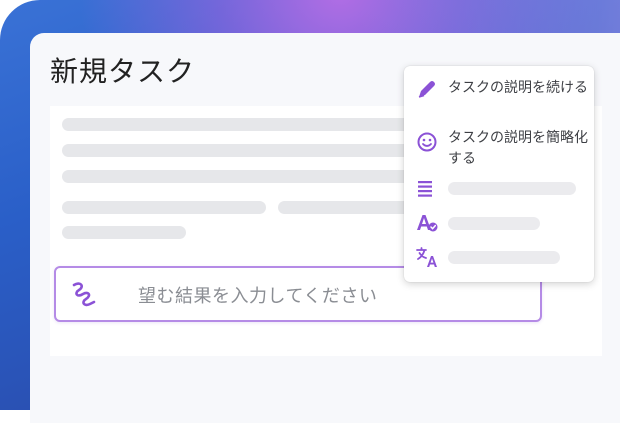 This screenshot has height=423, width=620. What do you see at coordinates (518, 148) in the screenshot?
I see `menu-item-label: タスクの説明を簡略化する` at bounding box center [518, 148].